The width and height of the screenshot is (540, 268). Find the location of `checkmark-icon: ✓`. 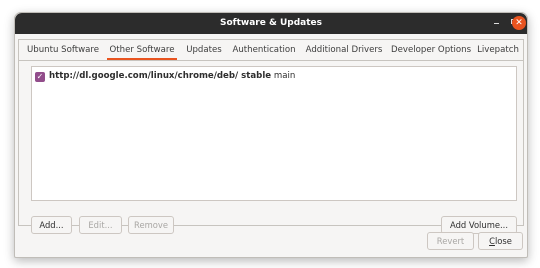

checkmark-icon: ✓ is located at coordinates (40, 76).